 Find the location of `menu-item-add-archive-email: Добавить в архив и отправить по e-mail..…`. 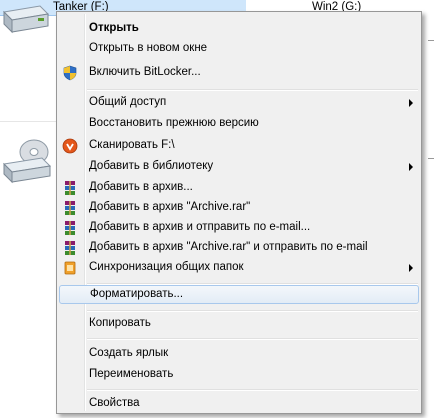

menu-item-add-archive-email: Добавить в архив и отправить по e-mail..… is located at coordinates (239, 227).